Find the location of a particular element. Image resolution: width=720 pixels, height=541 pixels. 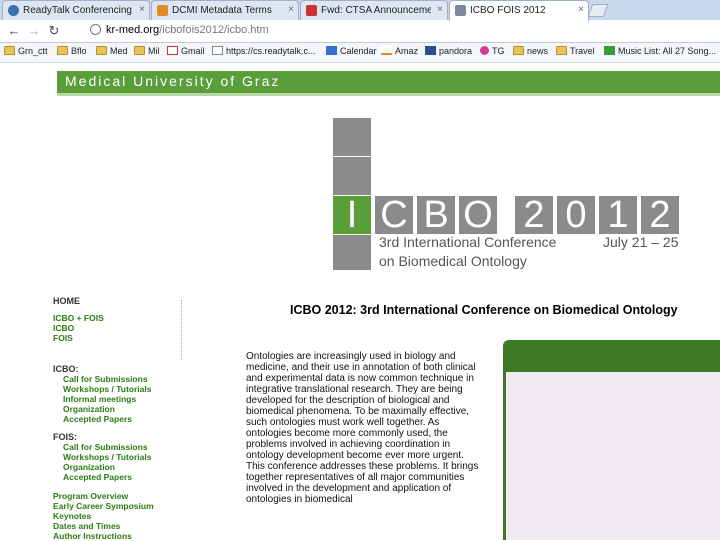

tab-dcmi: DCMI Metadata Terms × is located at coordinates (225, 10).